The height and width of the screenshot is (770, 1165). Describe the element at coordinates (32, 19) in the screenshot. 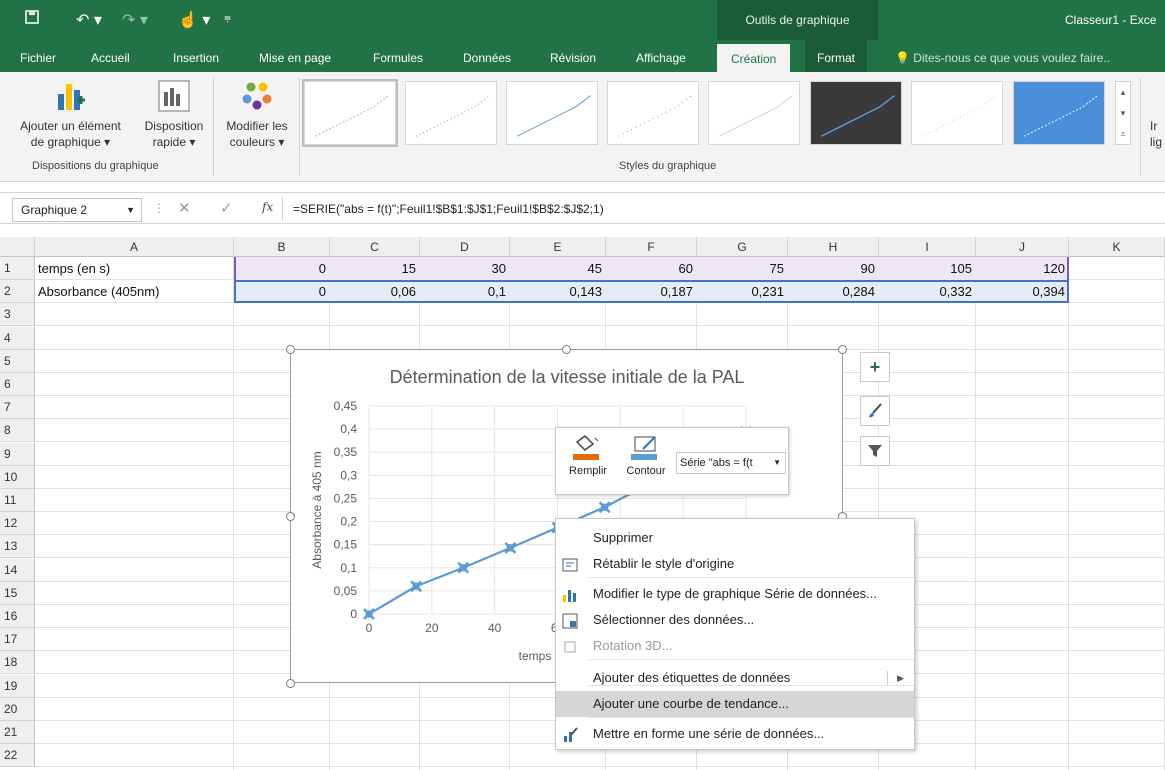

I see `save-icon` at that location.